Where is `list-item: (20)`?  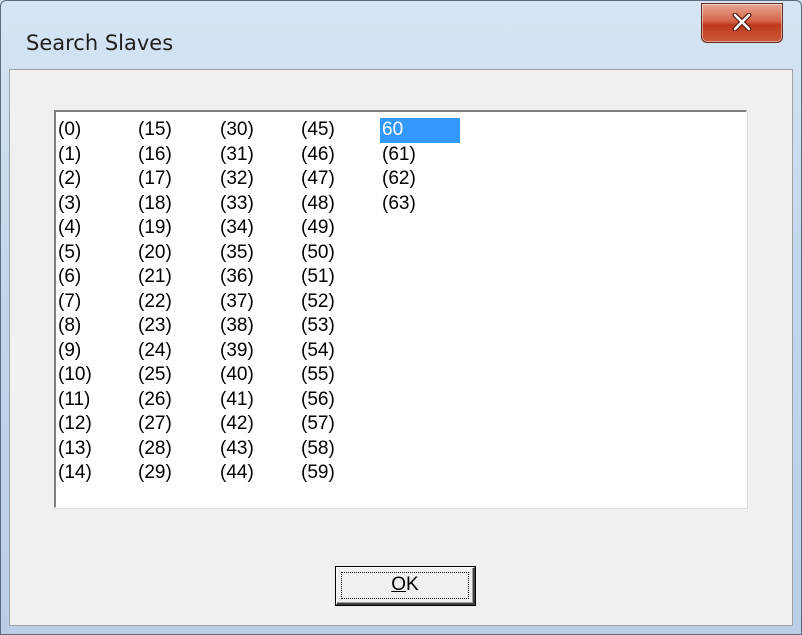 list-item: (20) is located at coordinates (176, 253).